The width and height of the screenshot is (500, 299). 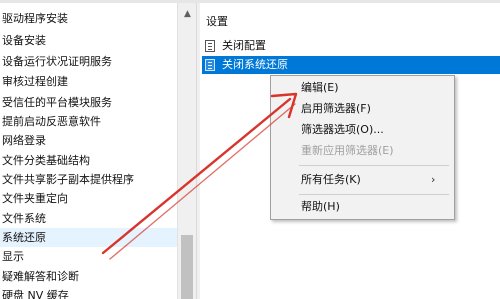 What do you see at coordinates (187, 14) in the screenshot?
I see `scroll-up-icon: ▲` at bounding box center [187, 14].